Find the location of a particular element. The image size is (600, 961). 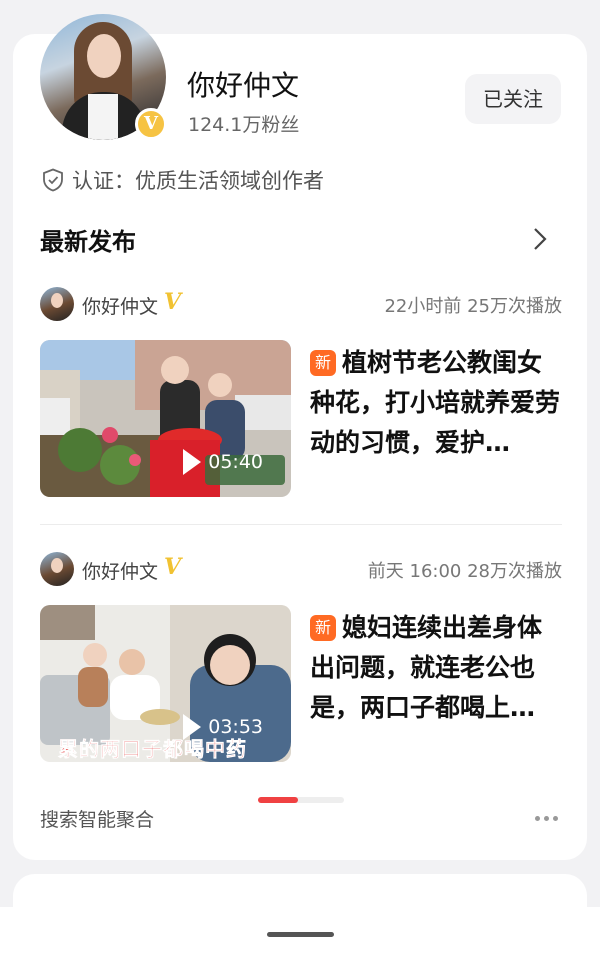

post-time-views: 前天 16:00 28万次播放 is located at coordinates (464, 571).